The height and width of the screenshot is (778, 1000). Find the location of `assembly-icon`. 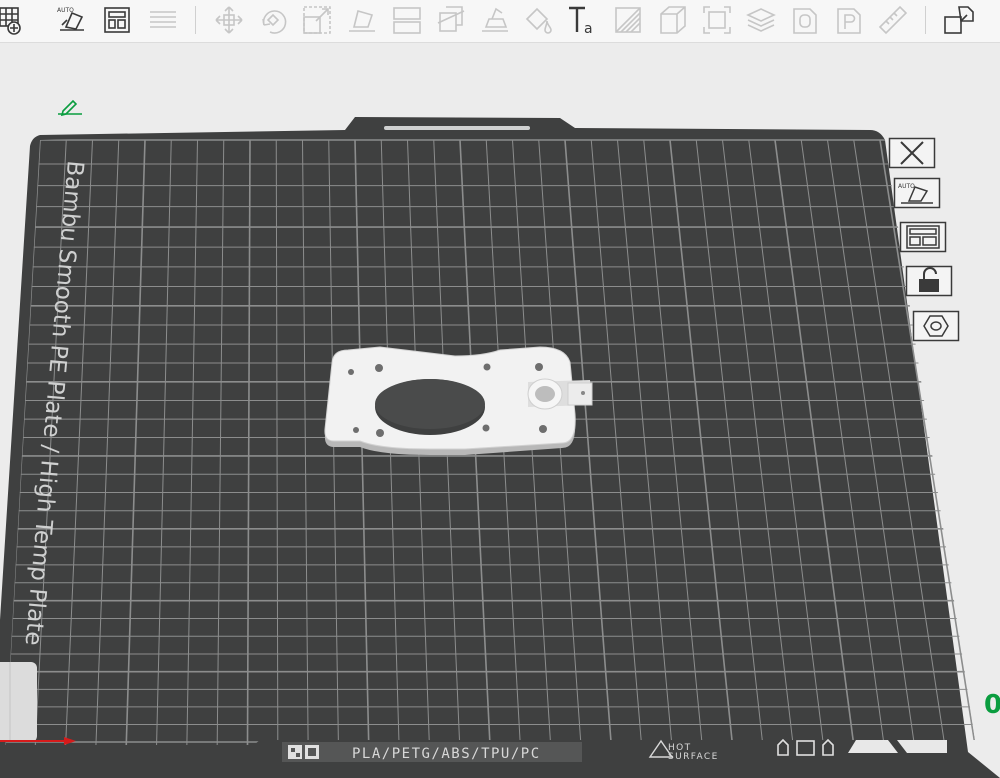

assembly-icon is located at coordinates (959, 20).